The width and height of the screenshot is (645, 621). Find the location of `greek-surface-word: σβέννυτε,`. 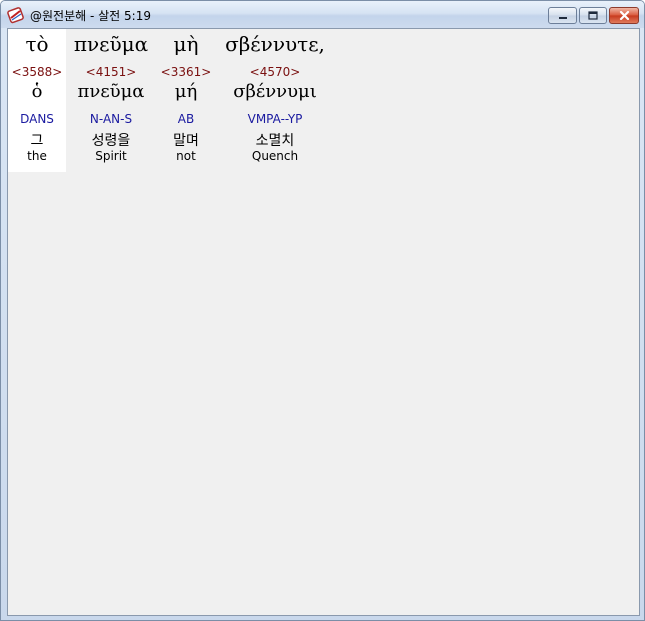

greek-surface-word: σβέννυτε, is located at coordinates (275, 44).